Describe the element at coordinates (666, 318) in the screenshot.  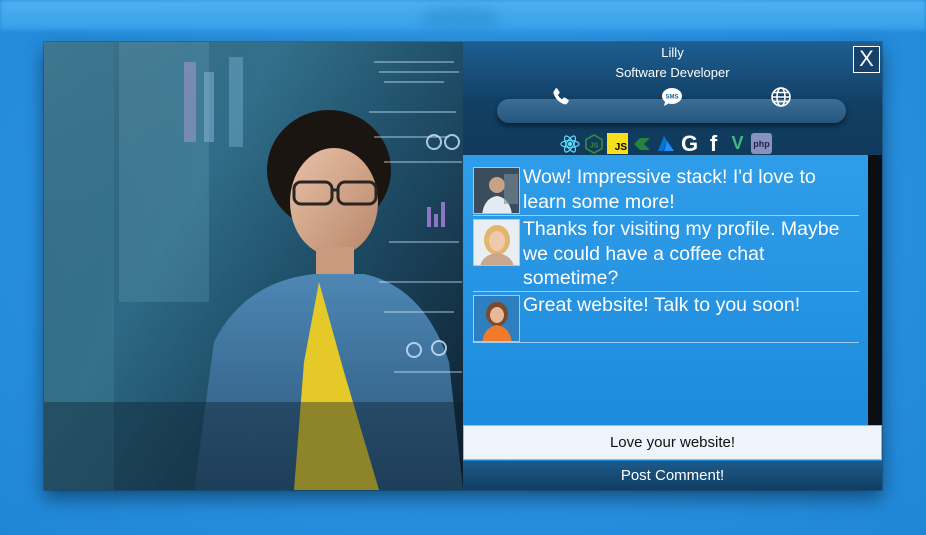
I see `list-item: Great website! Talk to you soon!` at that location.